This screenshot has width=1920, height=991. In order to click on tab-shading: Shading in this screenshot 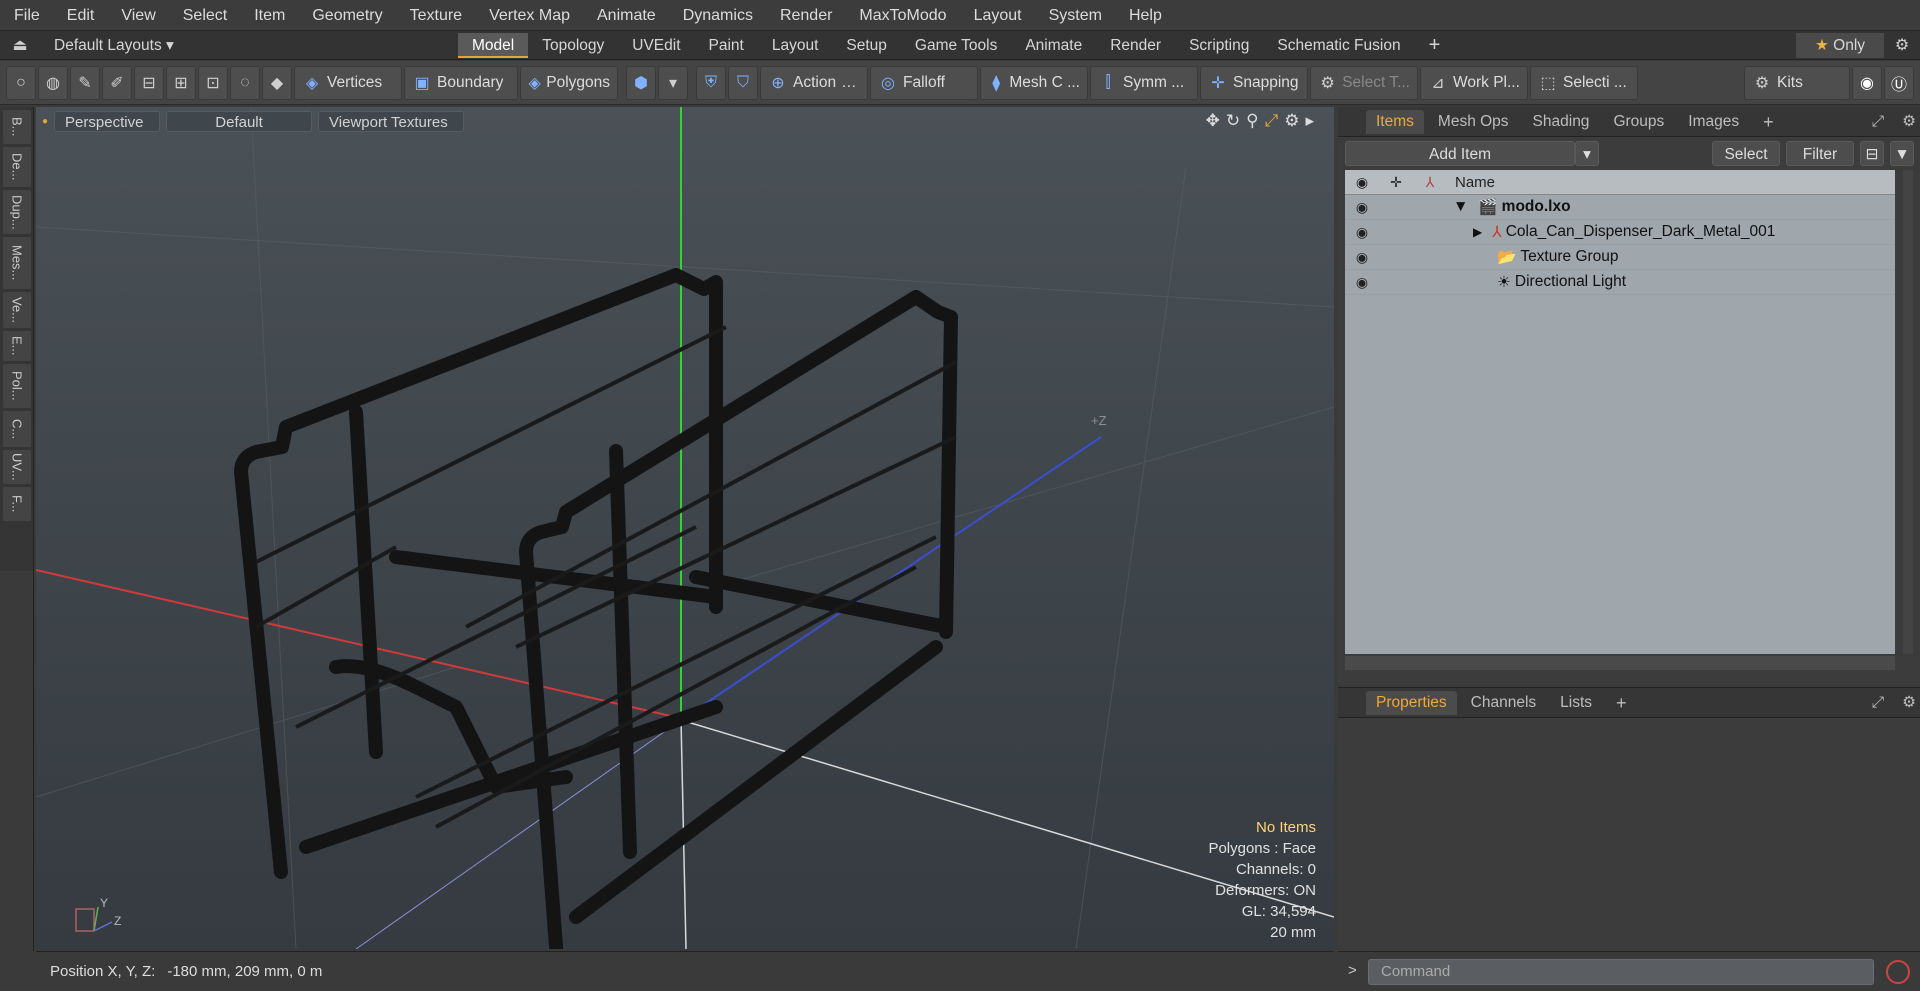, I will do `click(1561, 122)`.